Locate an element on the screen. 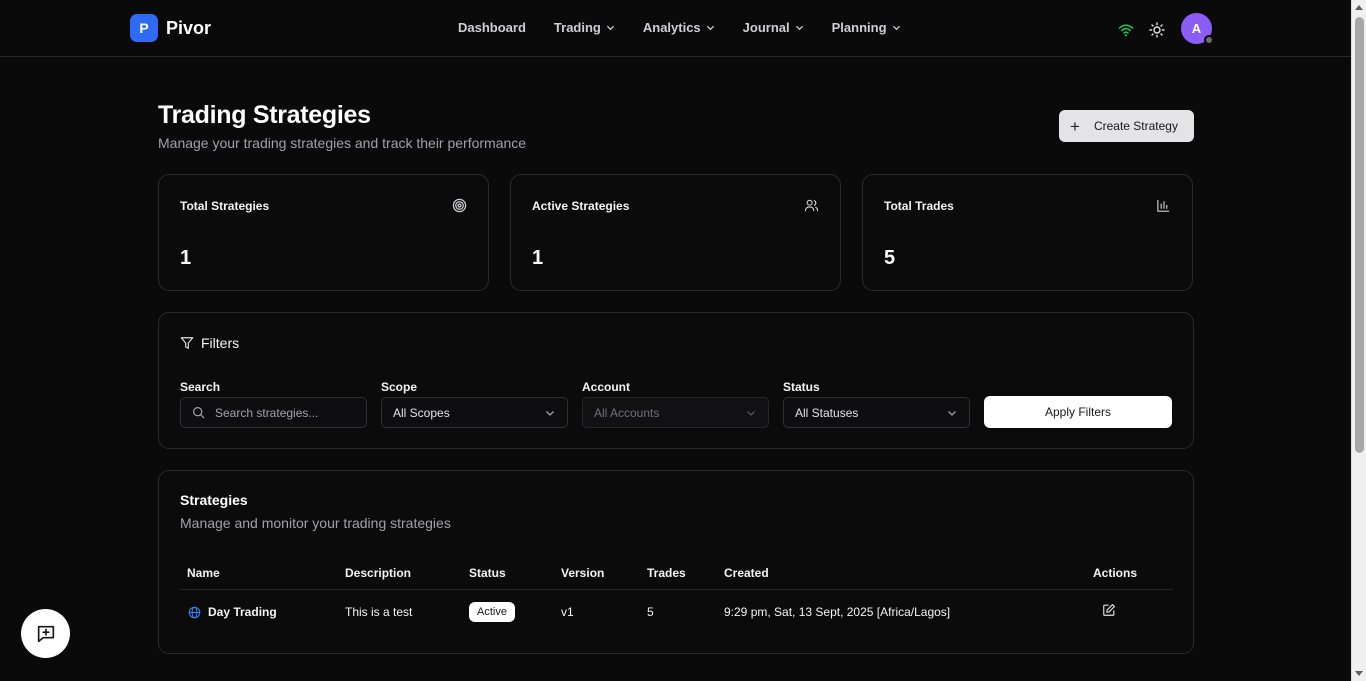 The height and width of the screenshot is (681, 1366). create-strategy-label: Create Strategy is located at coordinates (1135, 126).